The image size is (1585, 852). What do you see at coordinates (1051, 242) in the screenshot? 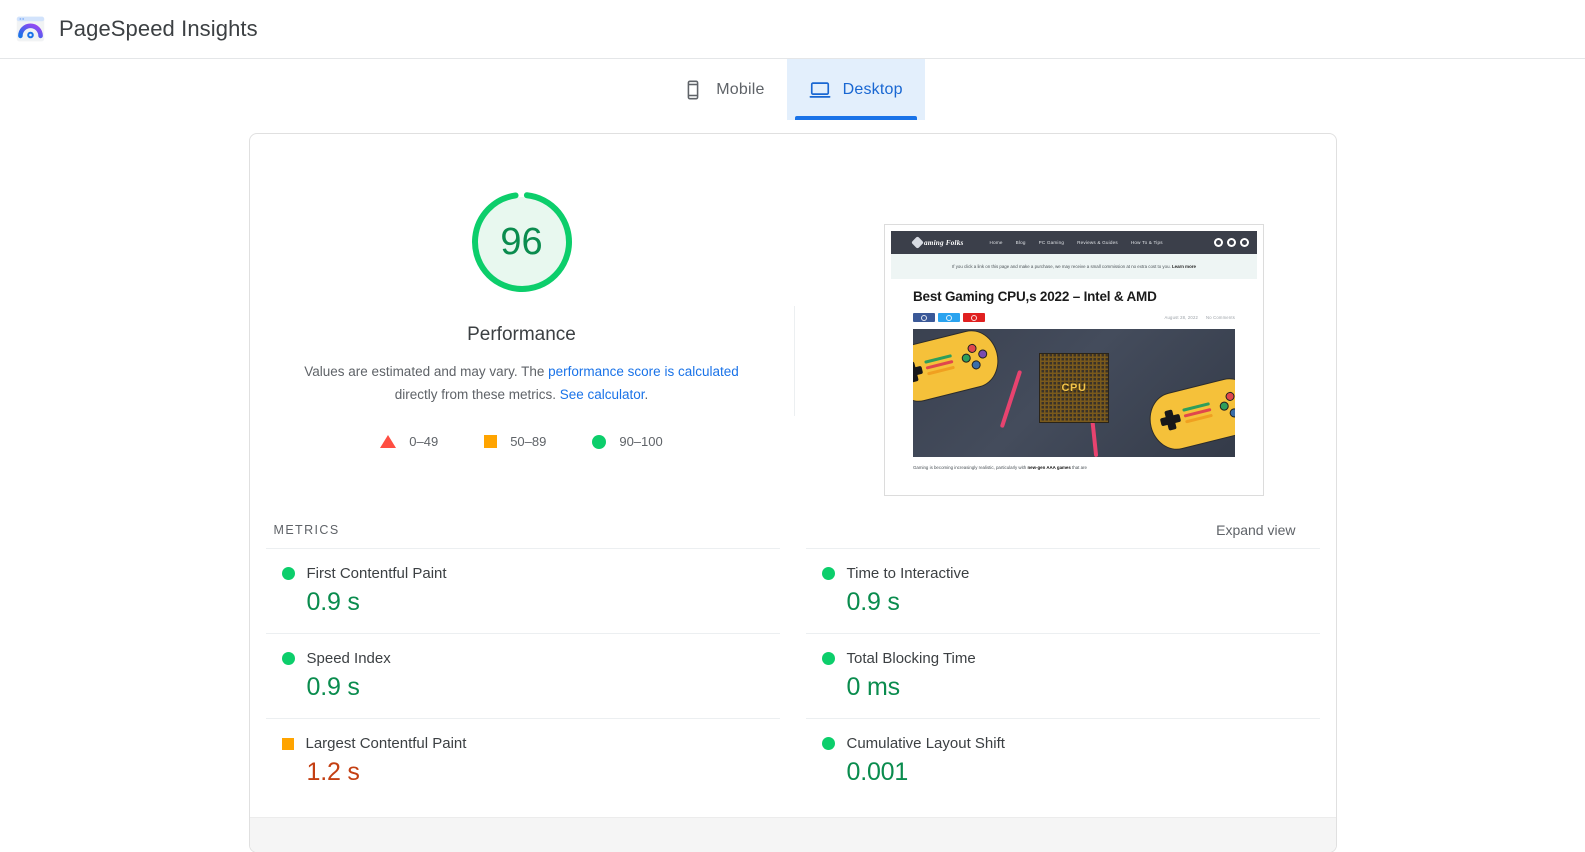
I see `preview-nav-link-pc-gaming: PC Gaming` at bounding box center [1051, 242].